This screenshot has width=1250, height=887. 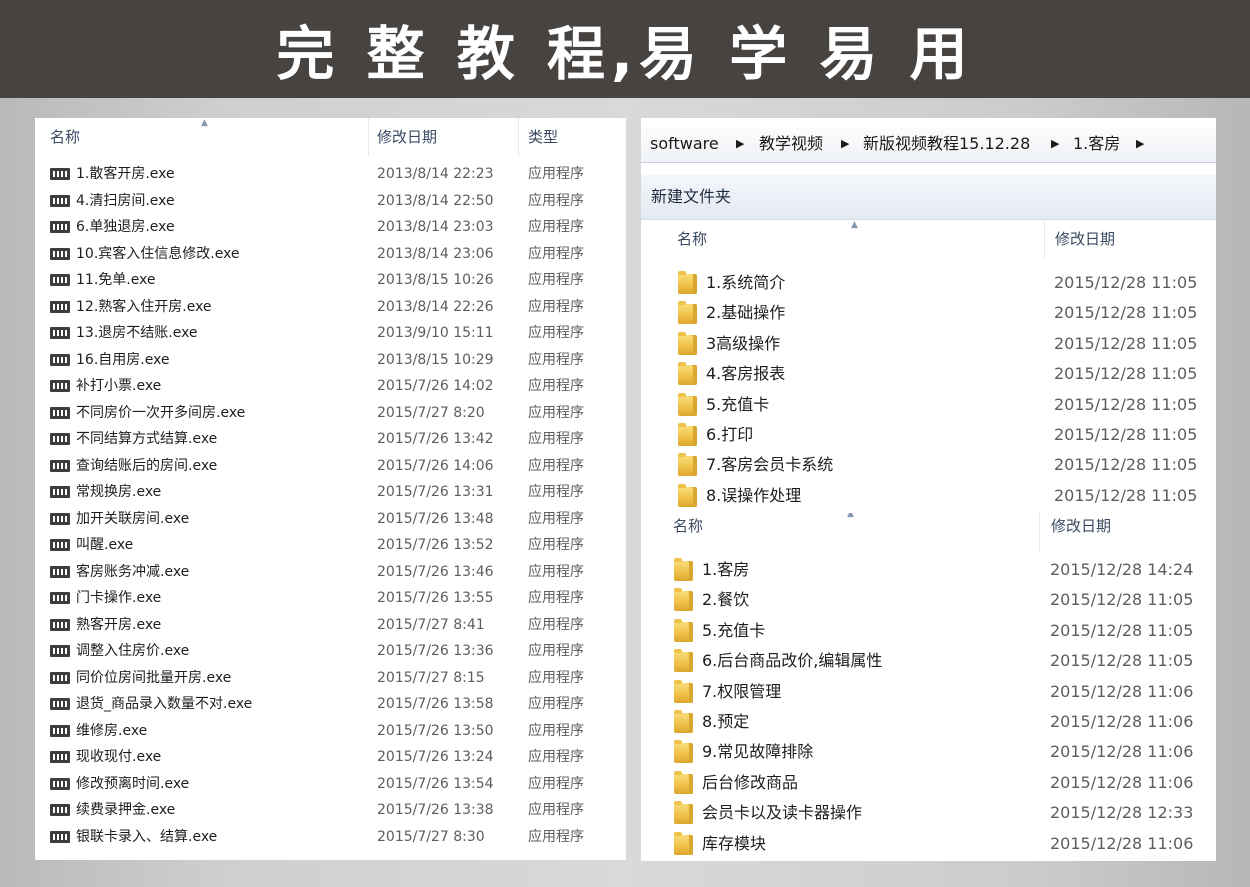 I want to click on file-row: 11.免单.exe 2013/8/15 10:26 应用程序, so click(x=330, y=280).